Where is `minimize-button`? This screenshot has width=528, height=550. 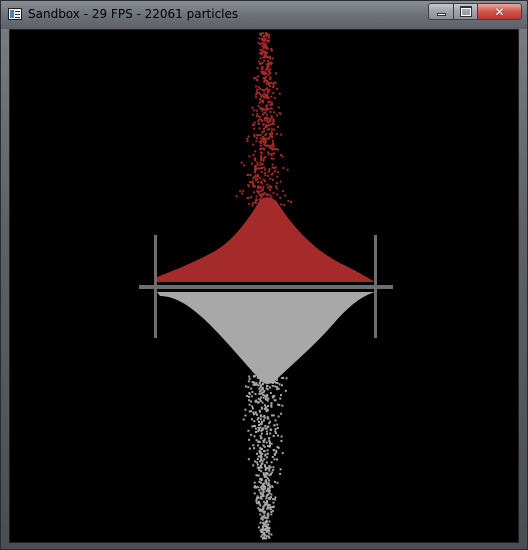
minimize-button is located at coordinates (441, 11).